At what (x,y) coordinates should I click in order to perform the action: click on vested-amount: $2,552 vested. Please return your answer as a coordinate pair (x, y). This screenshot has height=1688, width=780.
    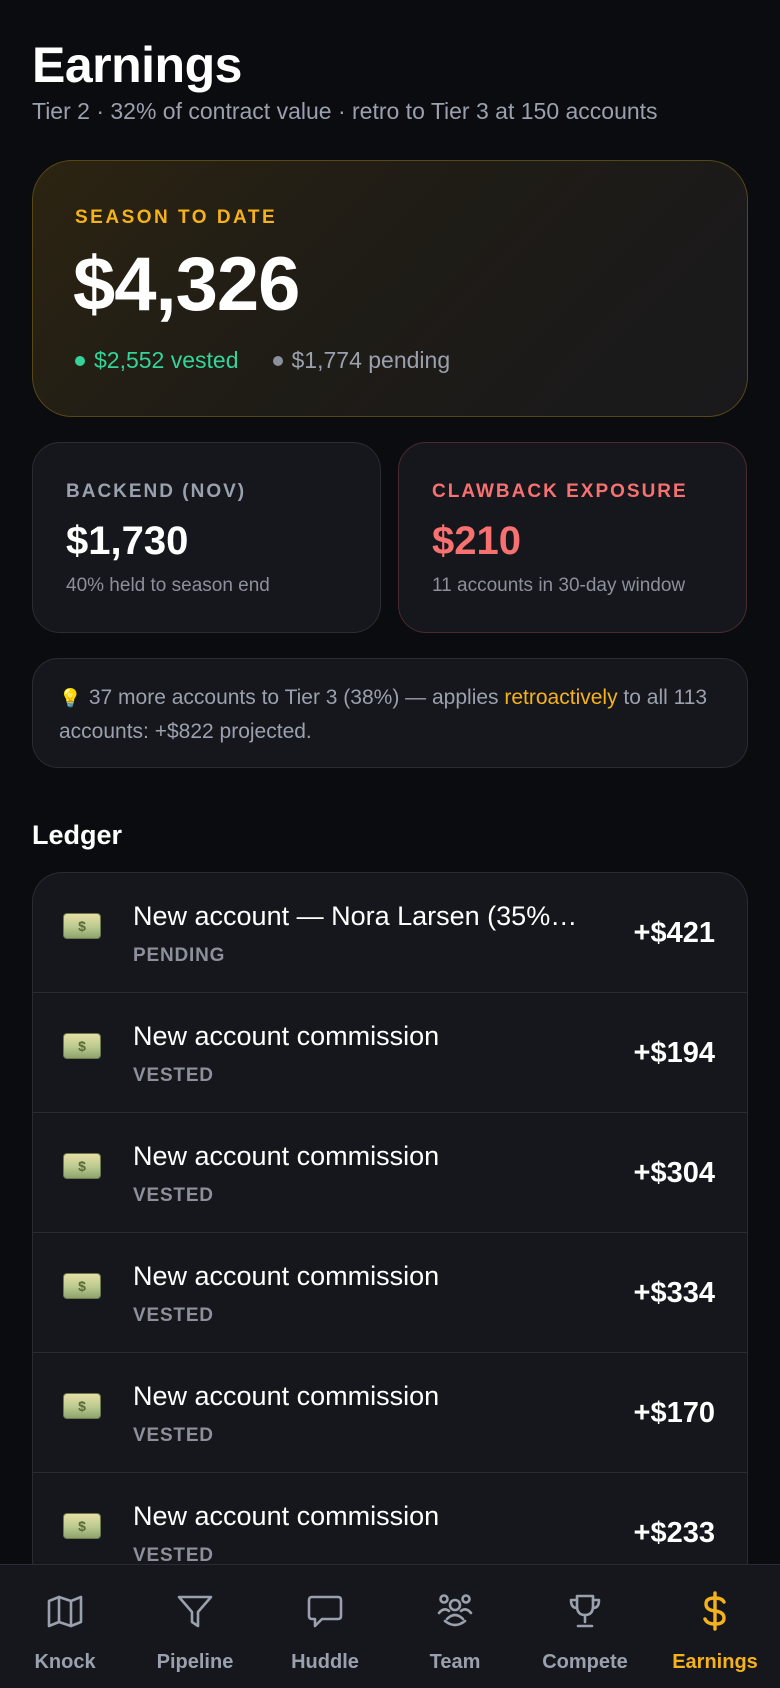
    Looking at the image, I should click on (166, 360).